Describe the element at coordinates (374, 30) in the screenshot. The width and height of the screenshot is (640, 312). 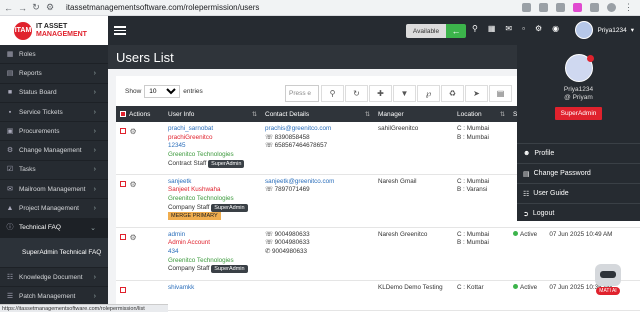
I see `top-bar: Available ← ⚲ ▦ ✉ ▫ ⚙ ◉ Priya1234 ▾` at that location.